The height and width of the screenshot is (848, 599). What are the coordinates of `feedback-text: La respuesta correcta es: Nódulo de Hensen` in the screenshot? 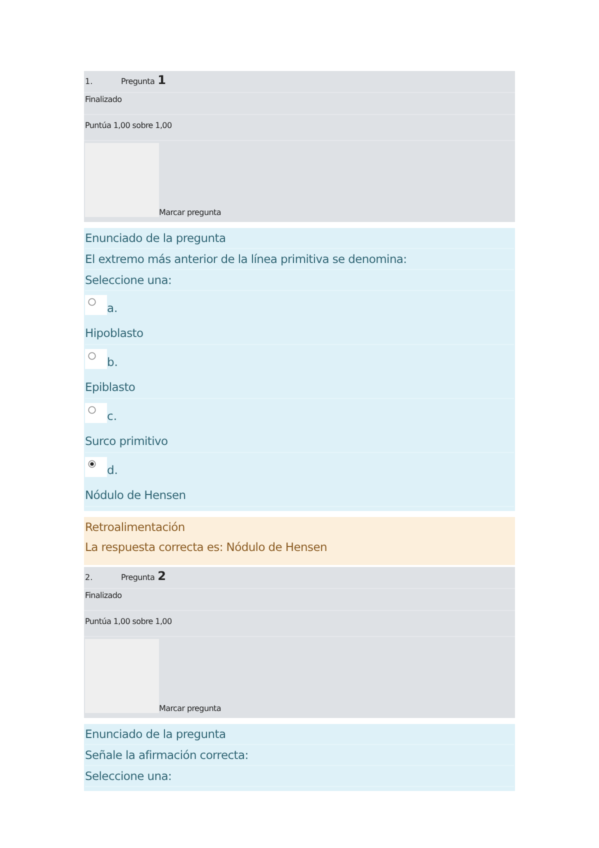 It's located at (206, 547).